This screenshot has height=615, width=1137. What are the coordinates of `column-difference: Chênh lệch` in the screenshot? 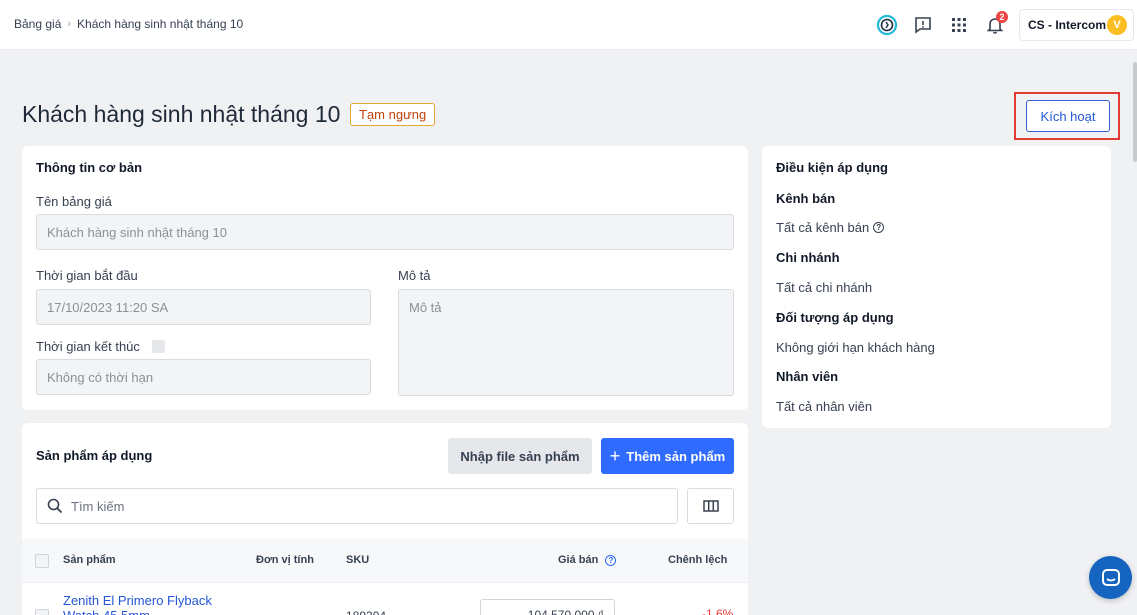 It's located at (698, 560).